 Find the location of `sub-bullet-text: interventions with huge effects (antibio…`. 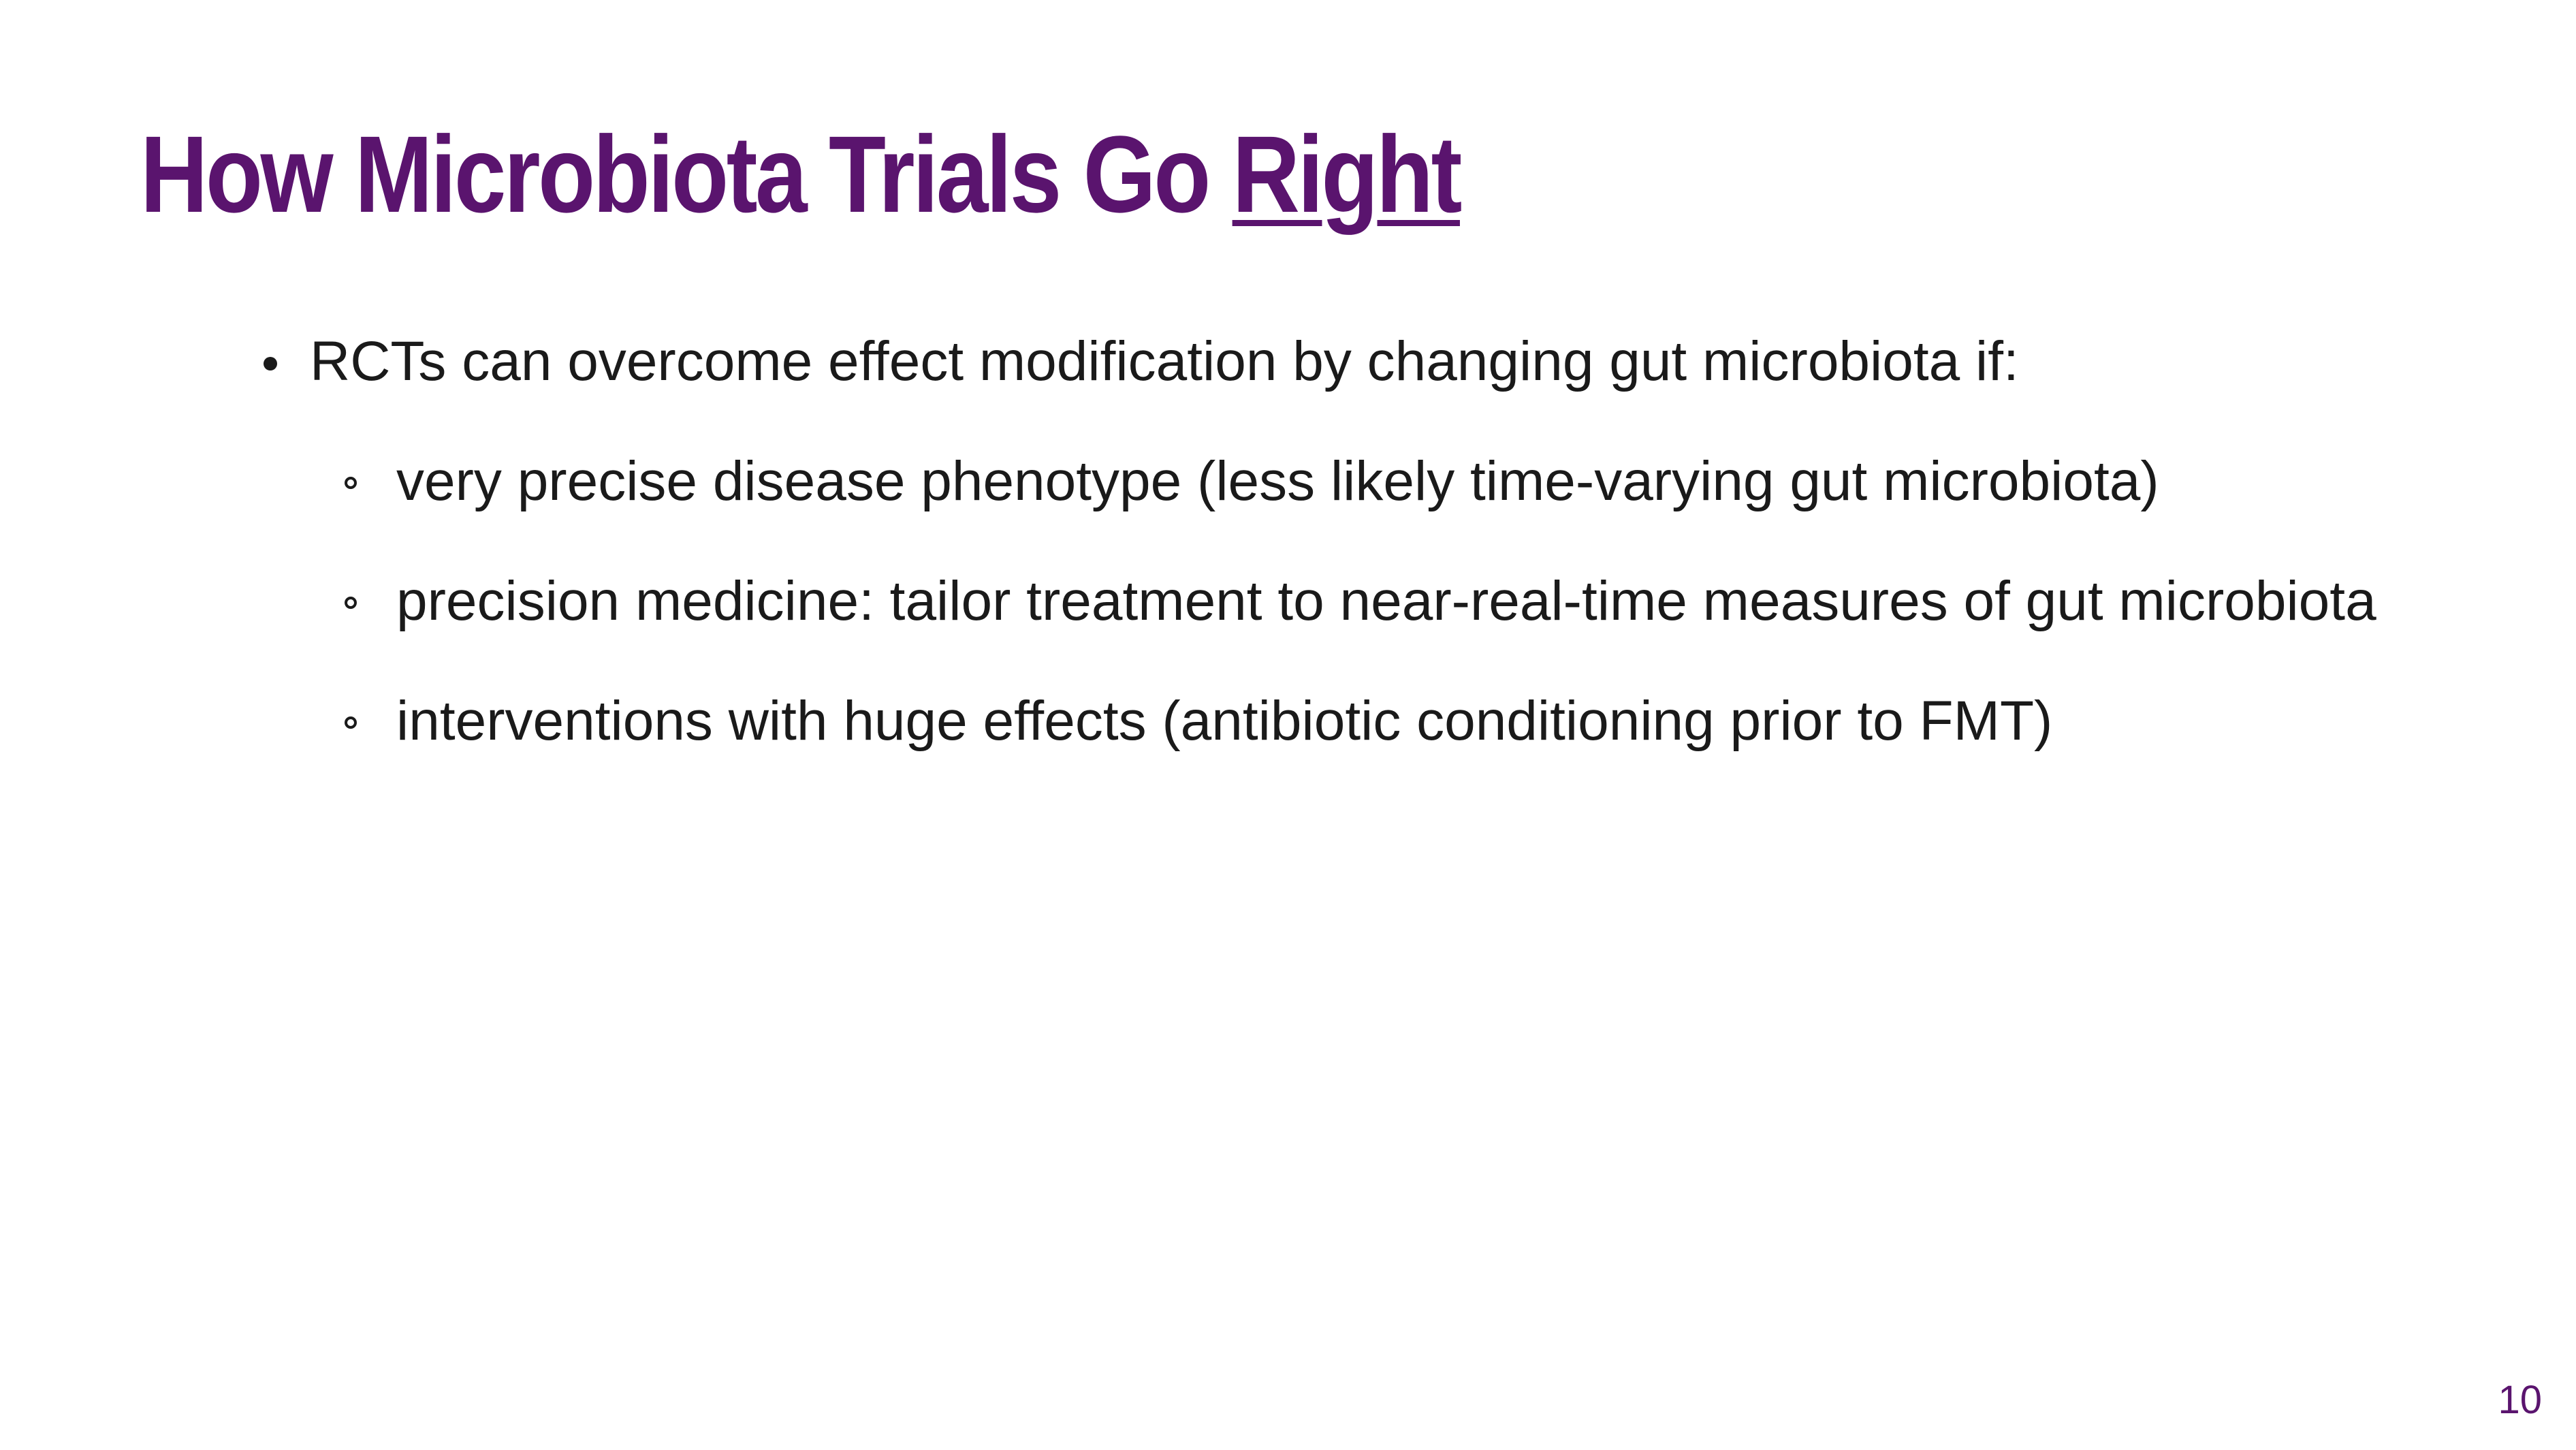

sub-bullet-text: interventions with huge effects (antibio… is located at coordinates (1224, 721).